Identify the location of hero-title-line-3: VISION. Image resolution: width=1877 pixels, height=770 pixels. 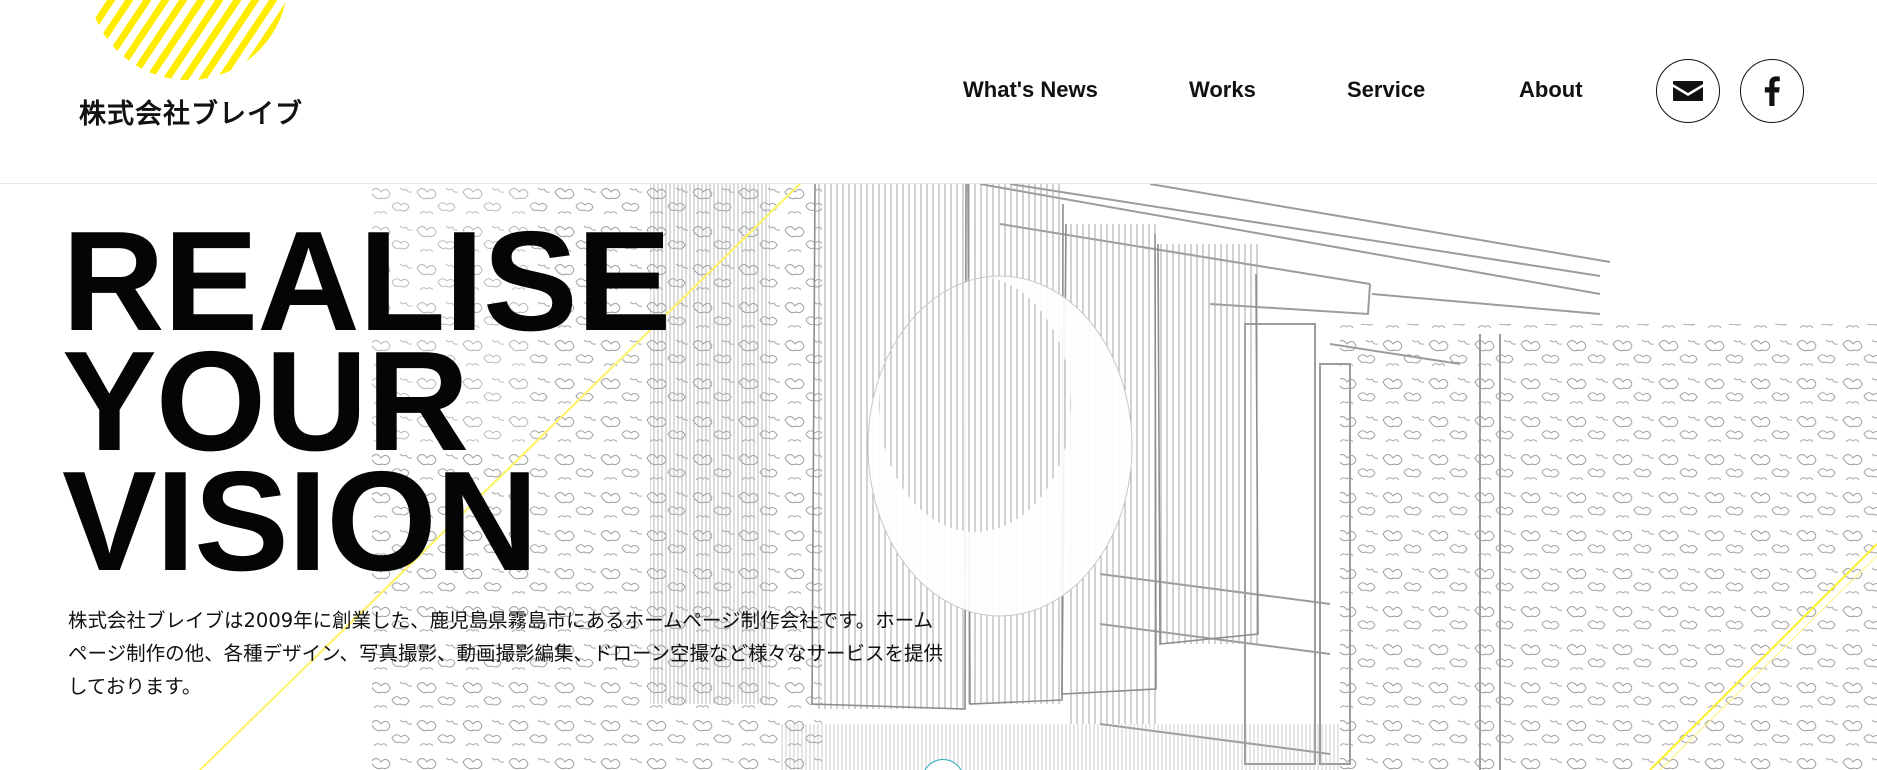
(300, 521).